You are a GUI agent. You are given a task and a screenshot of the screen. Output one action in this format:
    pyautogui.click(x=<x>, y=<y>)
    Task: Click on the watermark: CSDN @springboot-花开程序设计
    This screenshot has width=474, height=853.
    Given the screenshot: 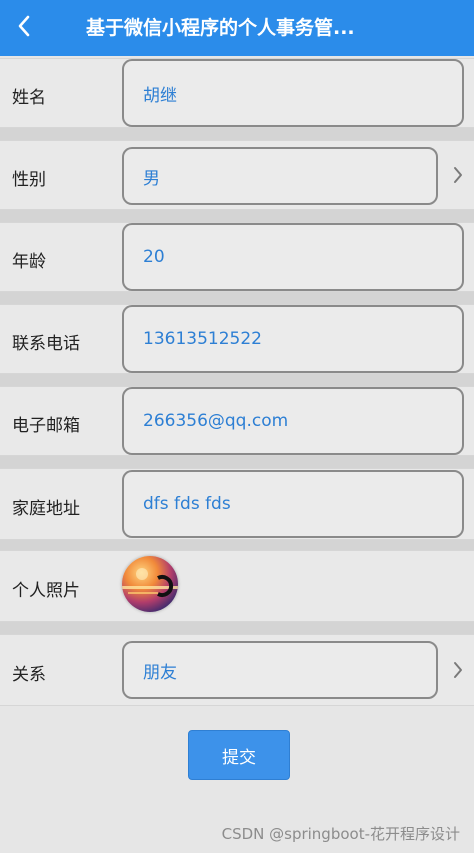 What is the action you would take?
    pyautogui.click(x=340, y=834)
    